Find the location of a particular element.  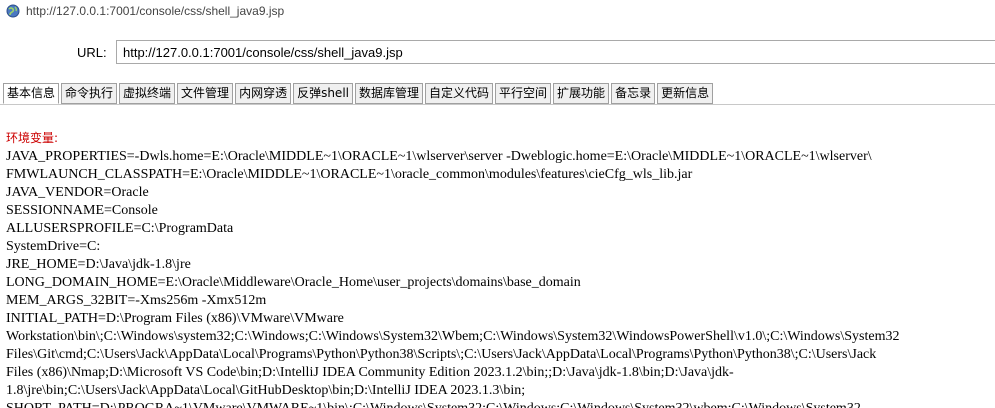

url-label: URL: is located at coordinates (92, 52).